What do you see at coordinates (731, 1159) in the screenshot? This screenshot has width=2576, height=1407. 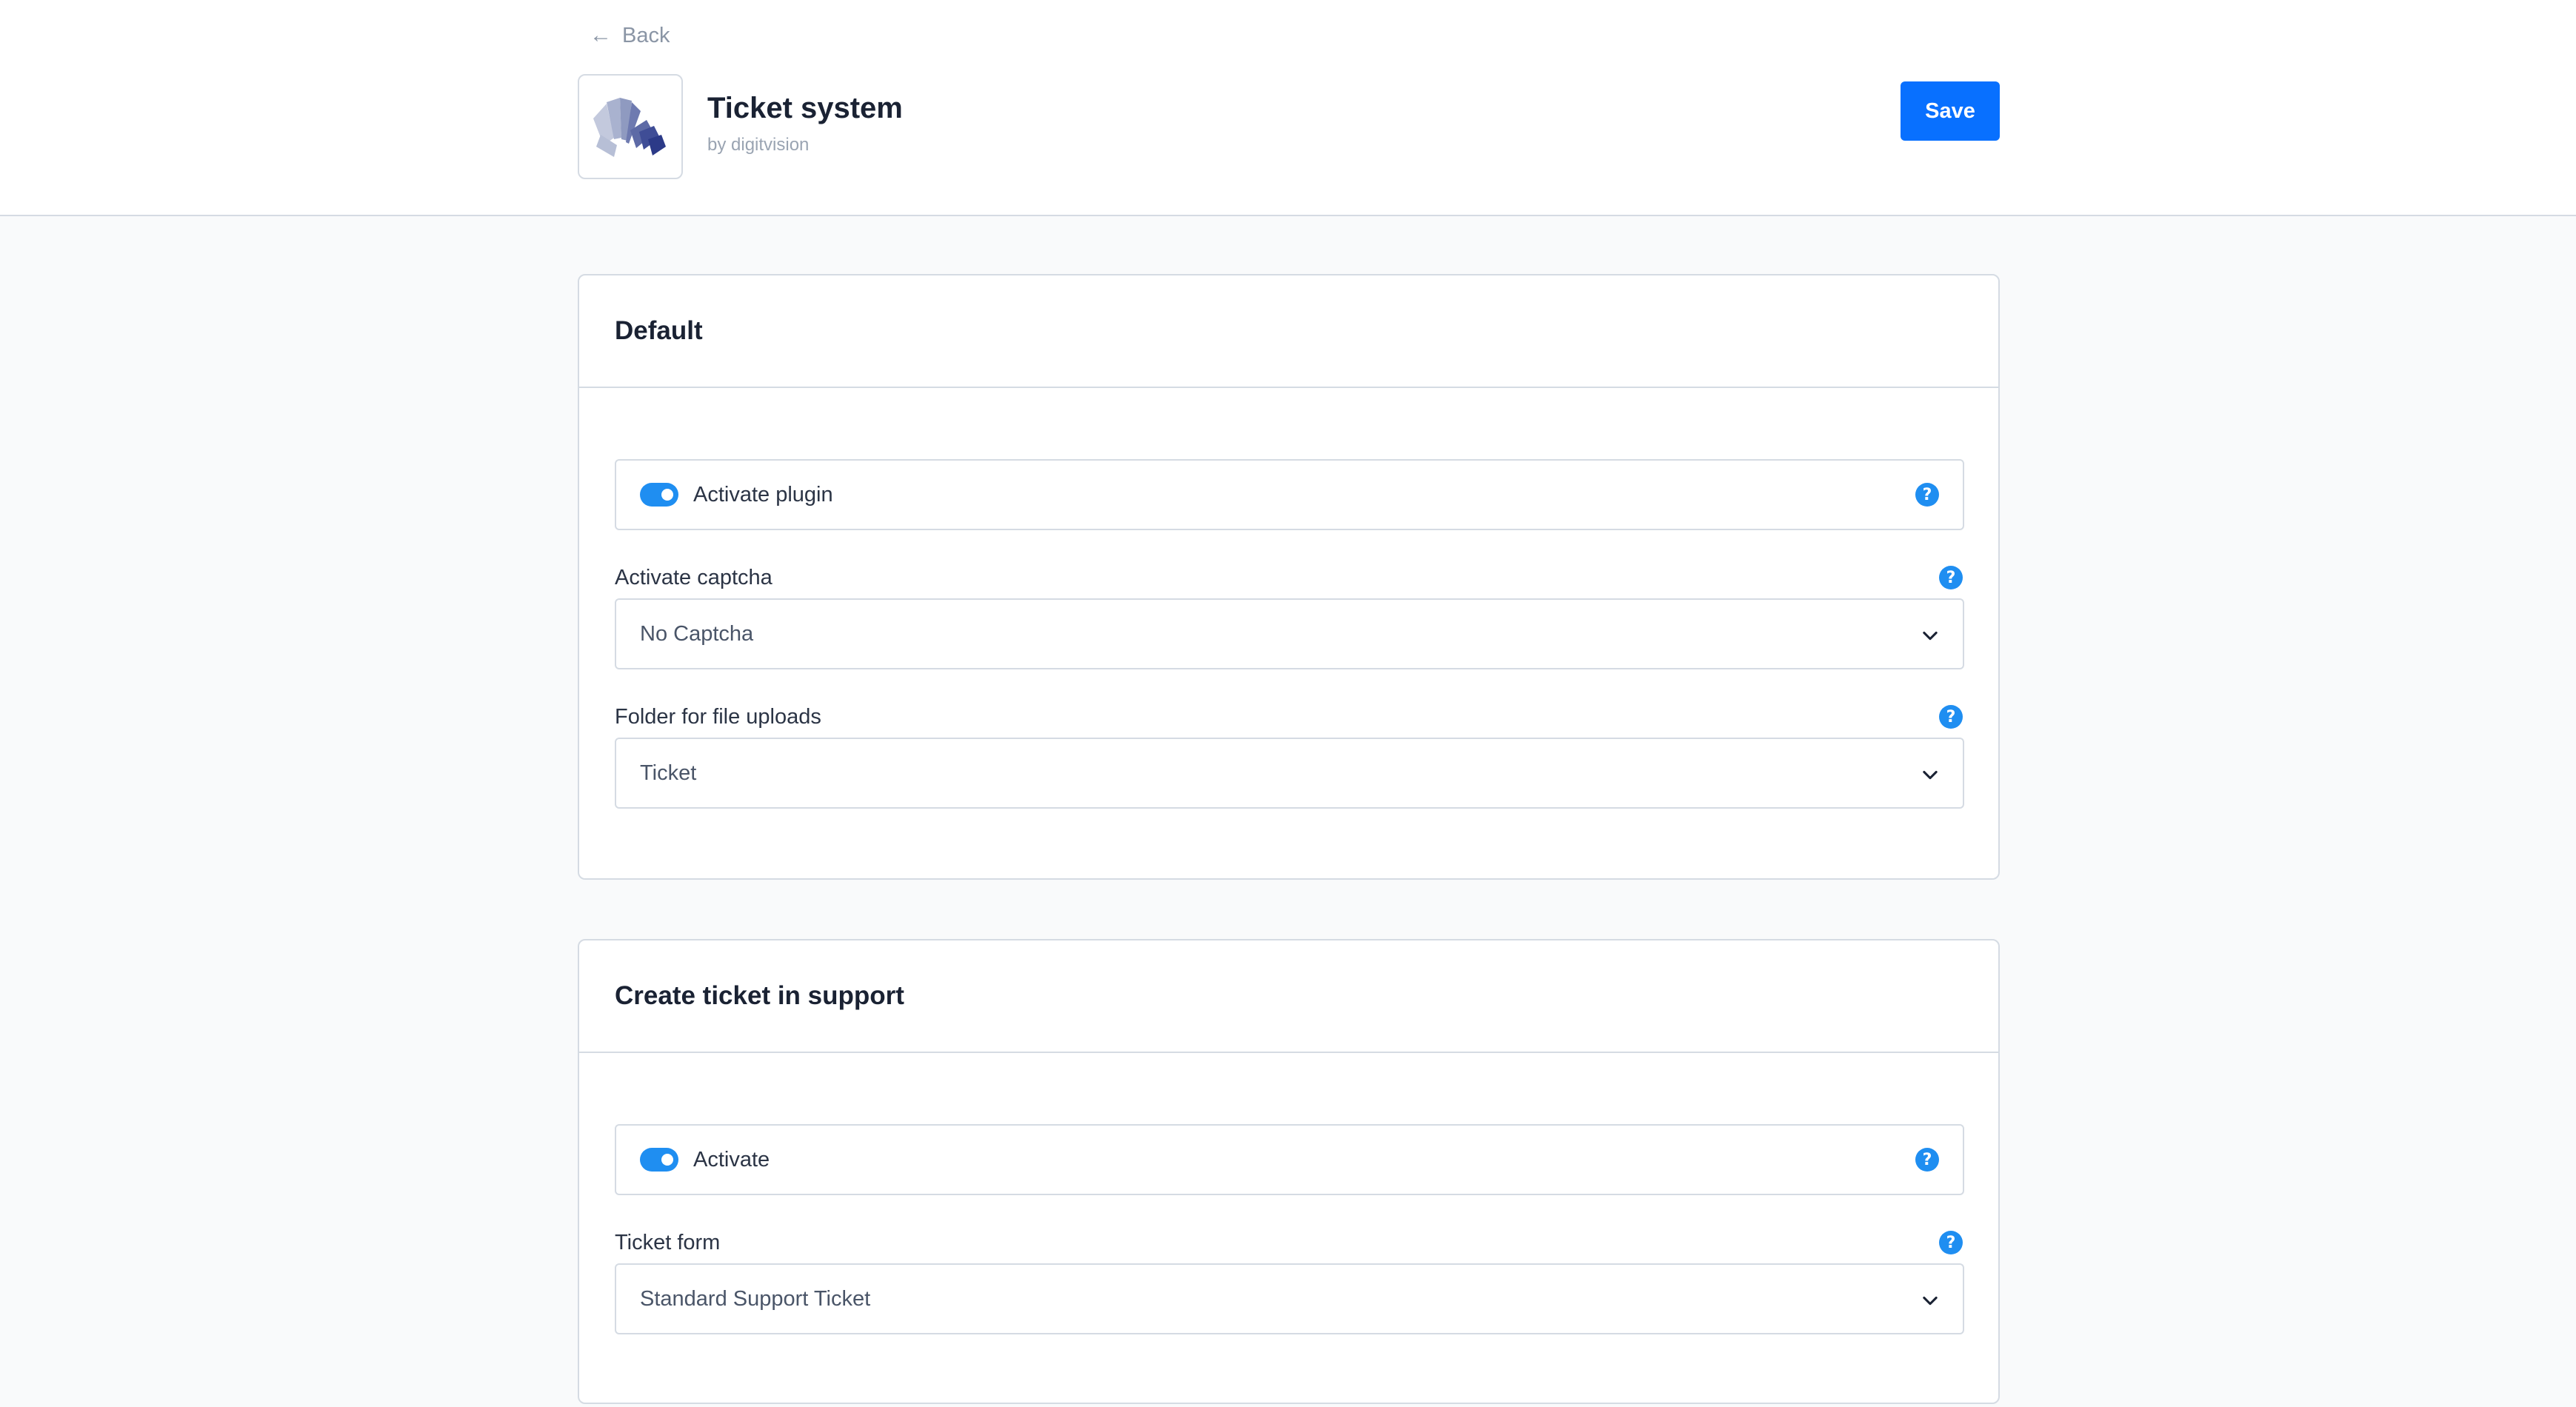 I see `activate-ticket-label: Activate` at bounding box center [731, 1159].